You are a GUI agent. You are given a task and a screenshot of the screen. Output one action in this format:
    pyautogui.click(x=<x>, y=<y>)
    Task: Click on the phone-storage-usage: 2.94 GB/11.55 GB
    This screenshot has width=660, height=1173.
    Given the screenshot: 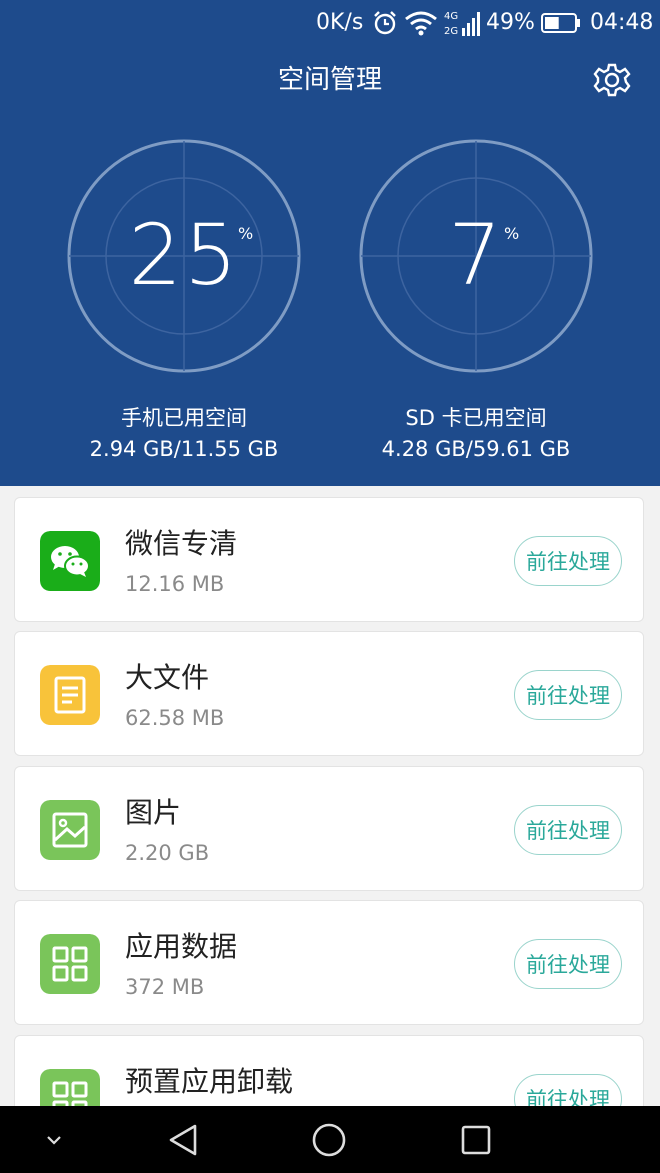 What is the action you would take?
    pyautogui.click(x=184, y=449)
    